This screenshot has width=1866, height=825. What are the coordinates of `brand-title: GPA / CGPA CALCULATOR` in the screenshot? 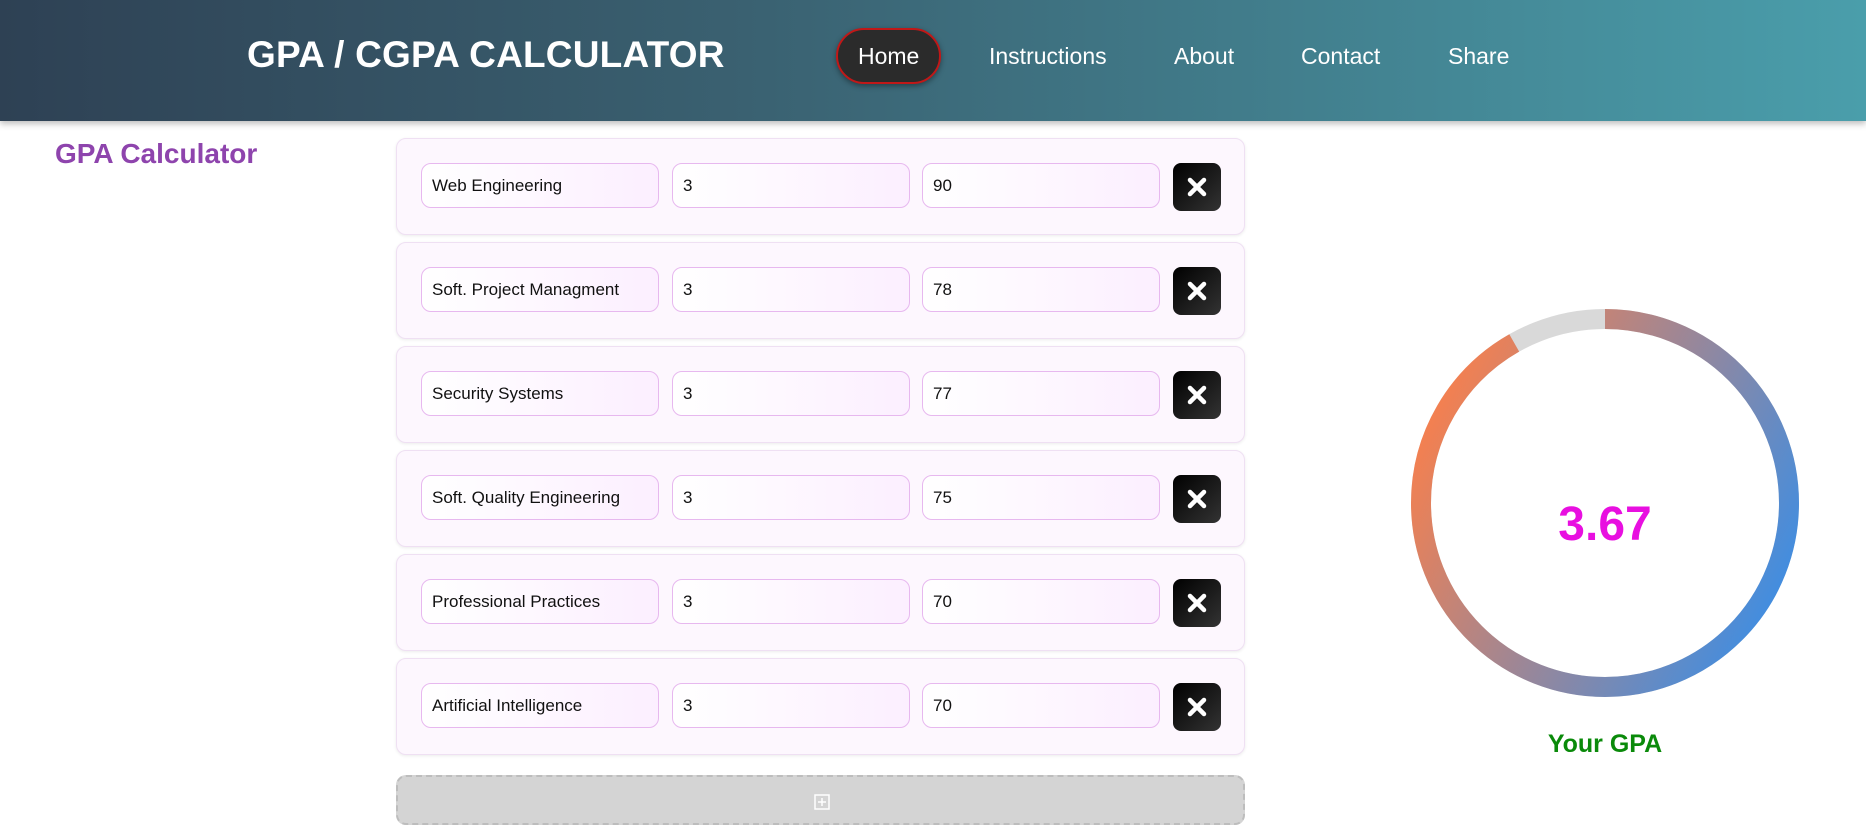 It's located at (486, 54).